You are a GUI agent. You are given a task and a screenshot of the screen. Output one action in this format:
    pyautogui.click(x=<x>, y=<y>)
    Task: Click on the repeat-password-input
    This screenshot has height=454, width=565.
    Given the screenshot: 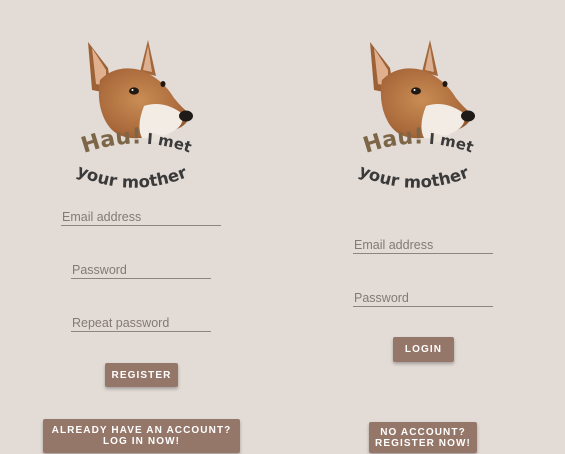 What is the action you would take?
    pyautogui.click(x=141, y=323)
    